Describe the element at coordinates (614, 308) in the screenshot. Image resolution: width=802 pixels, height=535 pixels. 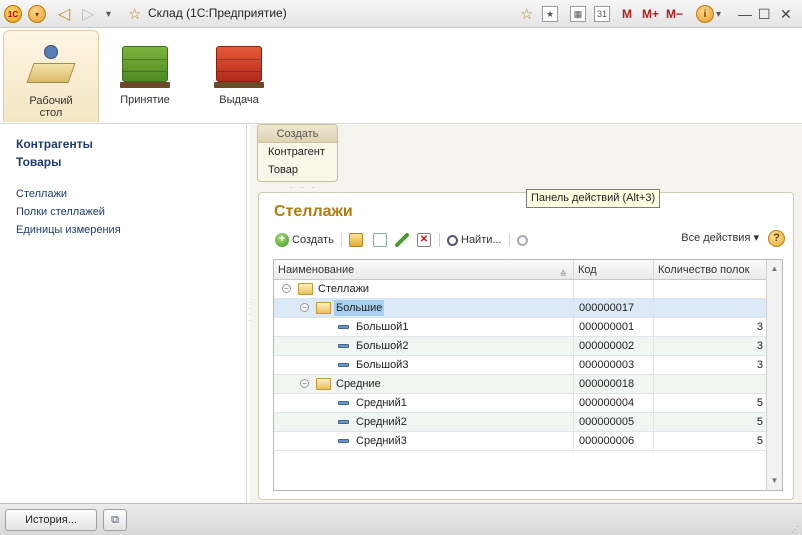
I see `row-code: 000000017` at that location.